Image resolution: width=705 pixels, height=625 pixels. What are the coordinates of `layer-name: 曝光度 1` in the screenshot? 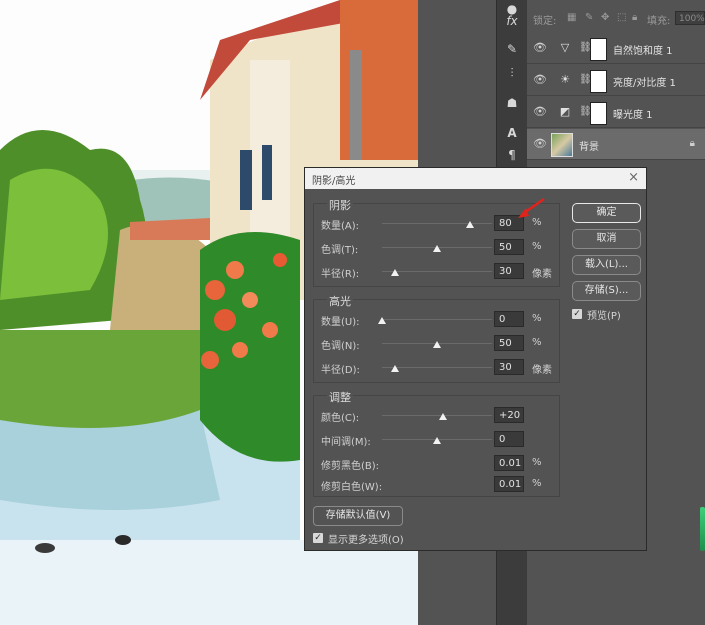 It's located at (633, 115).